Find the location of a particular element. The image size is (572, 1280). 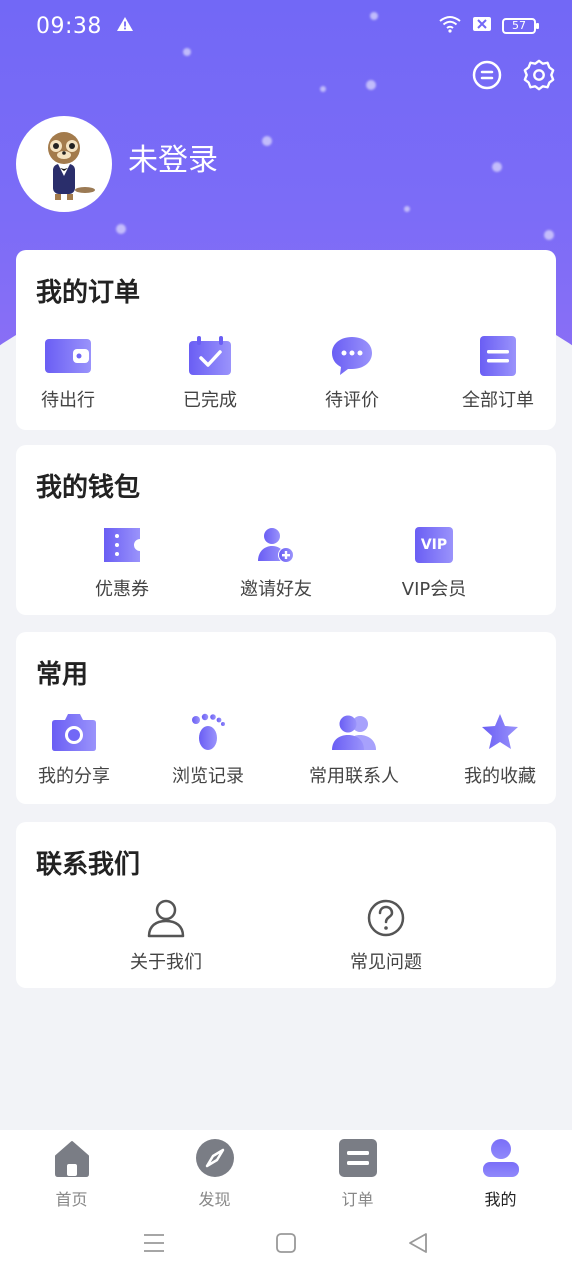

person-outline-icon is located at coordinates (166, 918).